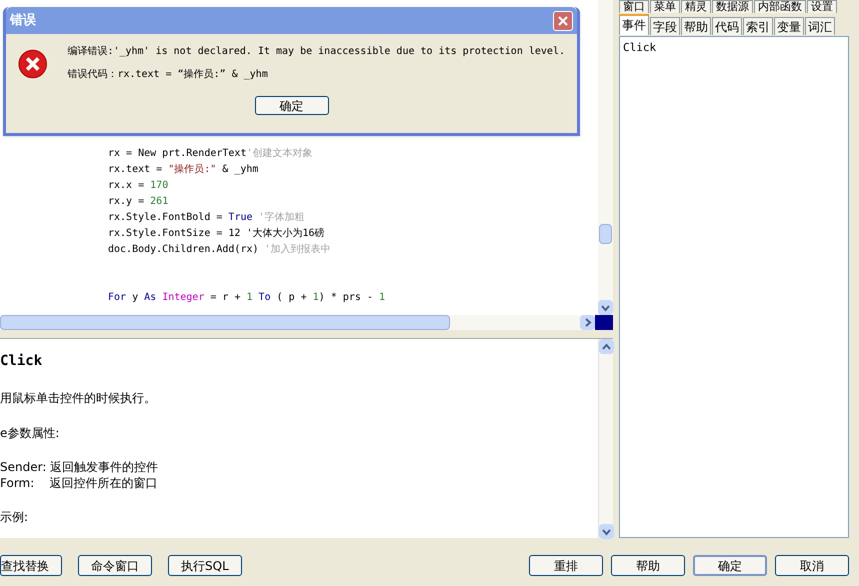 The width and height of the screenshot is (859, 586). What do you see at coordinates (22, 361) in the screenshot?
I see `help-title: Click` at bounding box center [22, 361].